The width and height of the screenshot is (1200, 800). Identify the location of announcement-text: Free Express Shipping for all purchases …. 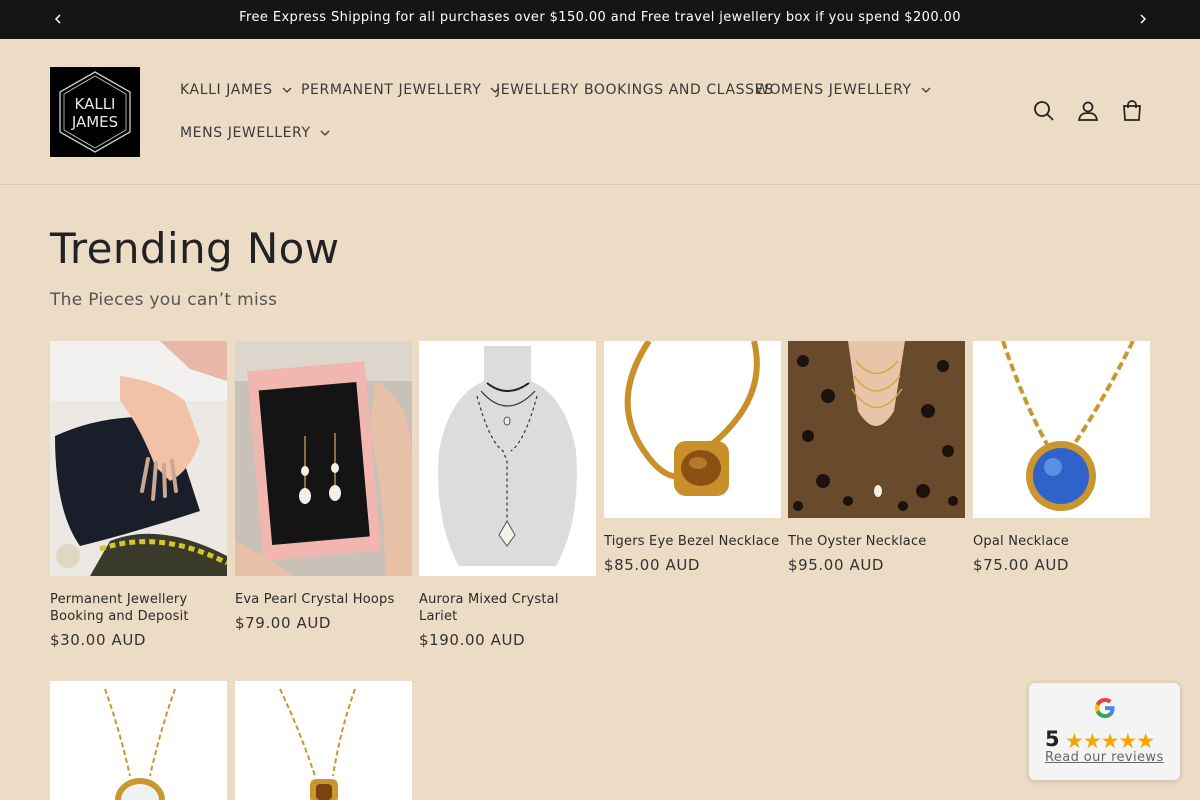
(600, 17).